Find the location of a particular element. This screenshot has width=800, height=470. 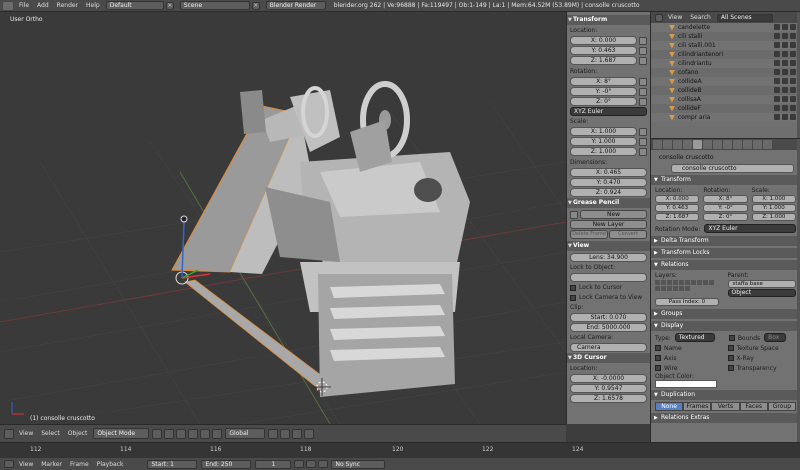

shading-icon is located at coordinates (157, 433).